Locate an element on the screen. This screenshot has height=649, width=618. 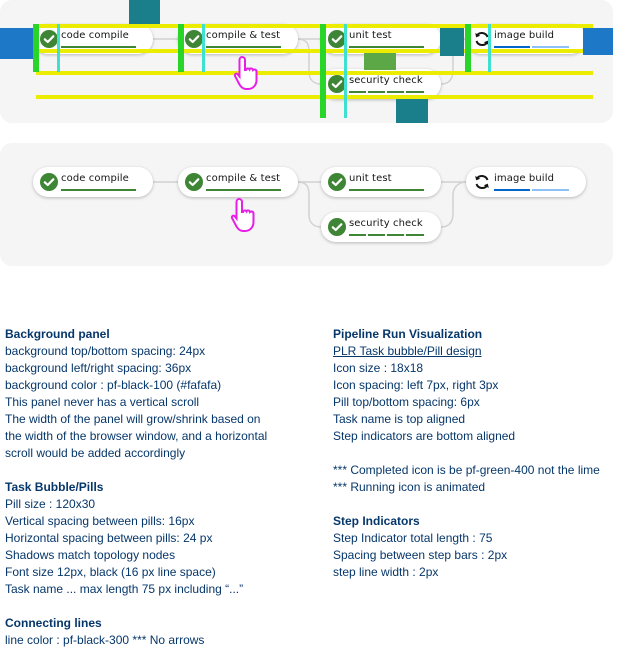
spec-line: This panel never has a vertical scroll is located at coordinates (102, 402).